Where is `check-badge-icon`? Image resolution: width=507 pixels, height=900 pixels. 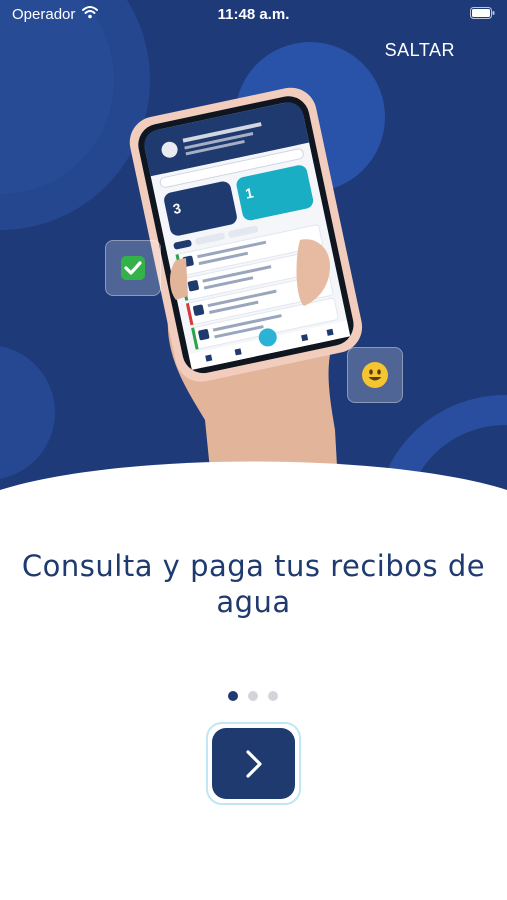
check-badge-icon is located at coordinates (133, 268).